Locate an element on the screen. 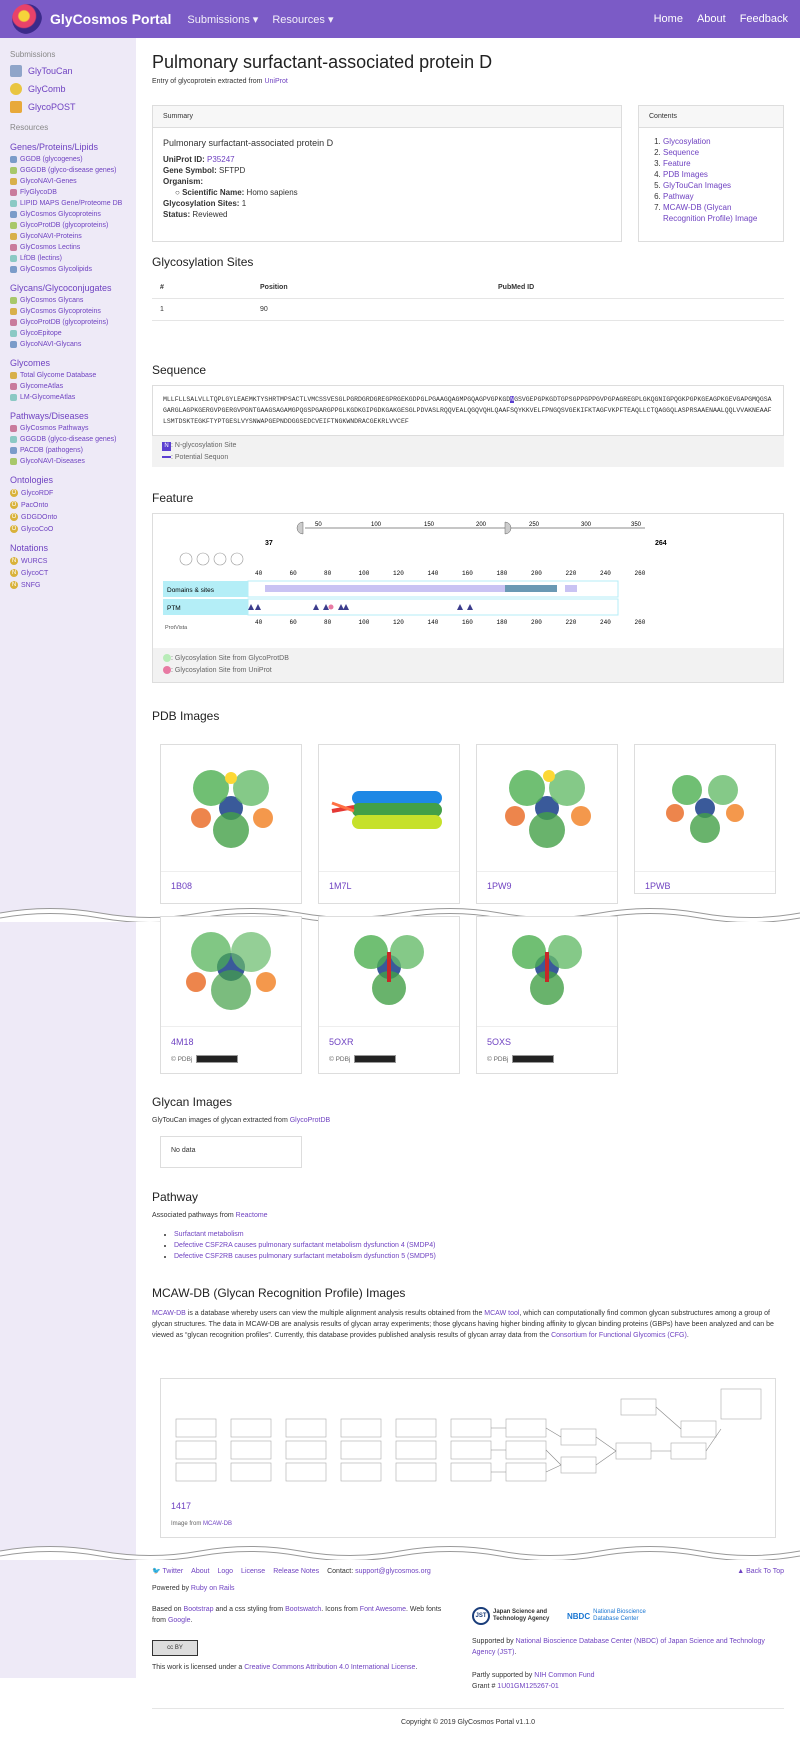 This screenshot has width=800, height=1741. sidebar-item: O GlycoCoO is located at coordinates (68, 529).